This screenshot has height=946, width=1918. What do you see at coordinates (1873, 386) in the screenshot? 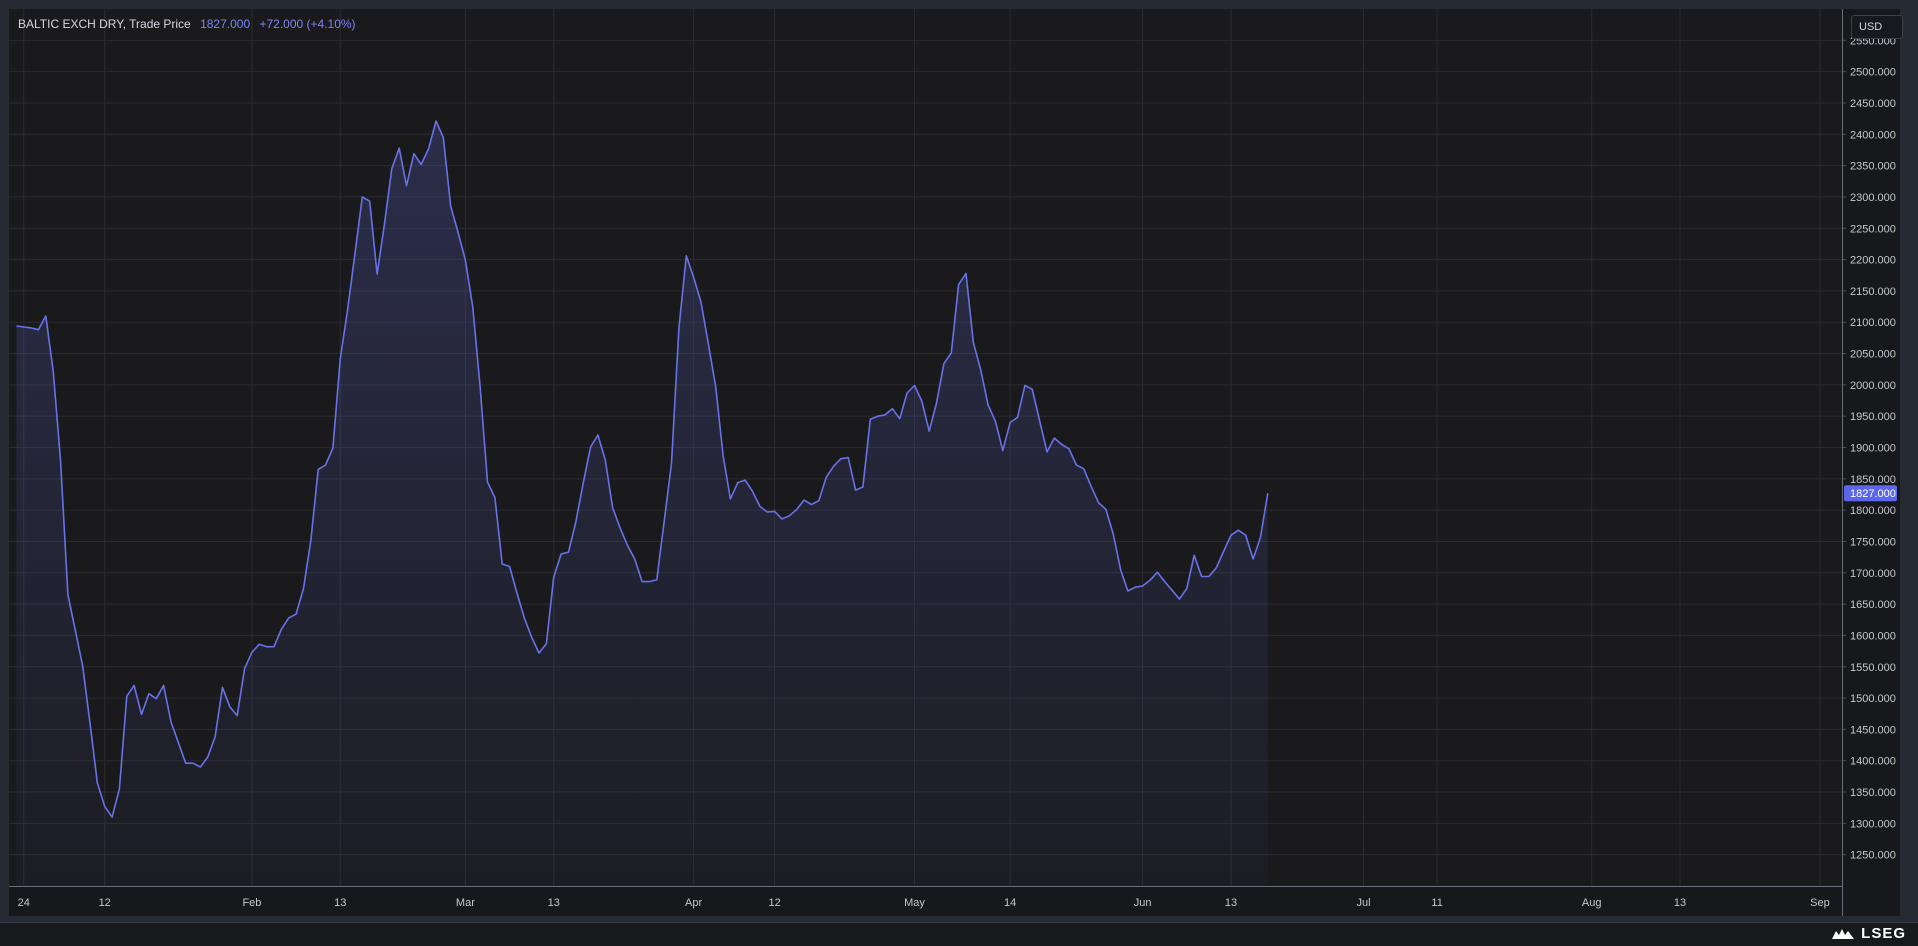
I see `y-tick-label: 2000.000` at bounding box center [1873, 386].